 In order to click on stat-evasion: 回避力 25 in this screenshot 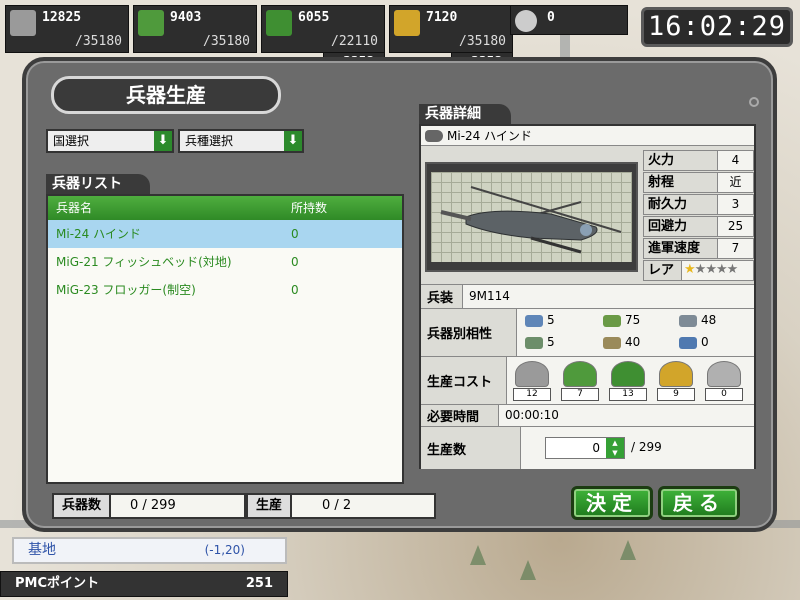, I will do `click(698, 226)`.